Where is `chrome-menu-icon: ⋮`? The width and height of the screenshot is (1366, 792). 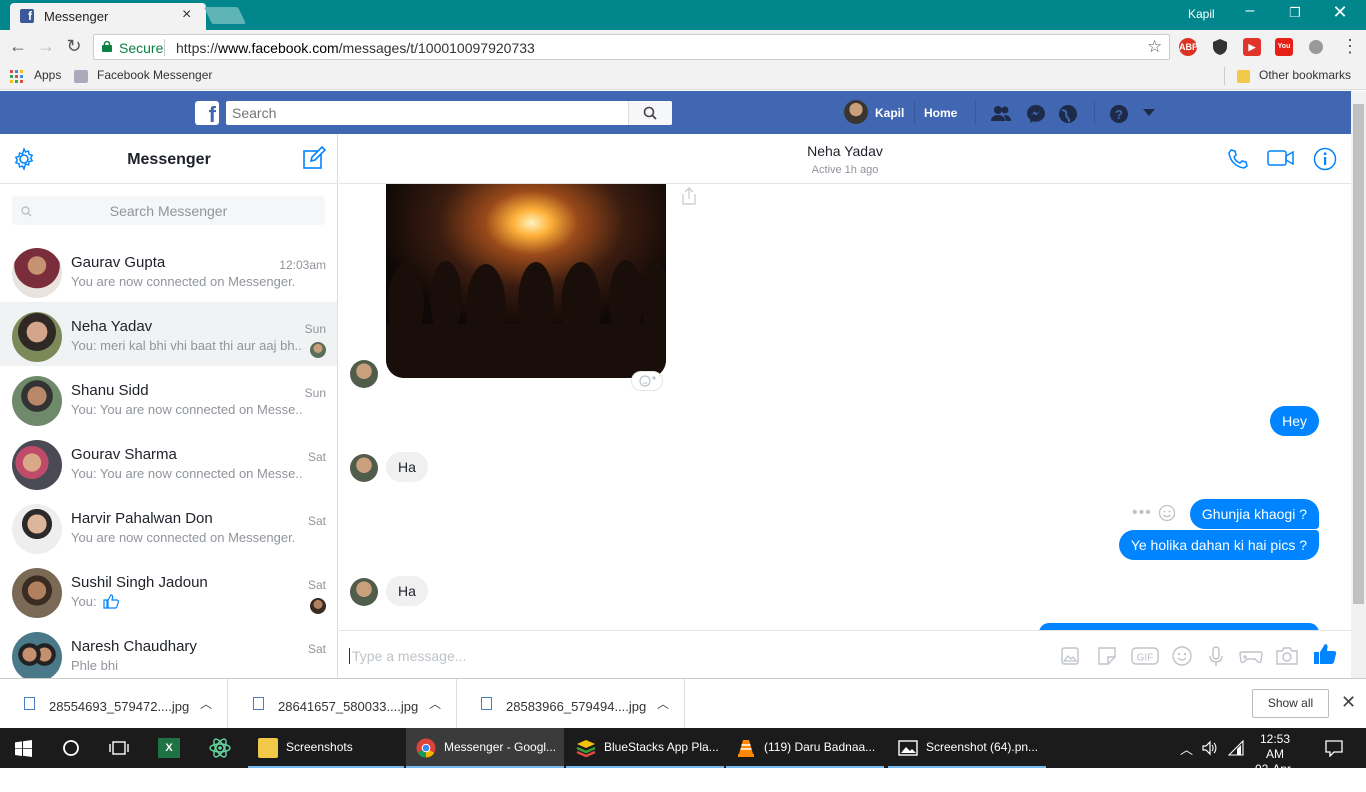 chrome-menu-icon: ⋮ is located at coordinates (1350, 46).